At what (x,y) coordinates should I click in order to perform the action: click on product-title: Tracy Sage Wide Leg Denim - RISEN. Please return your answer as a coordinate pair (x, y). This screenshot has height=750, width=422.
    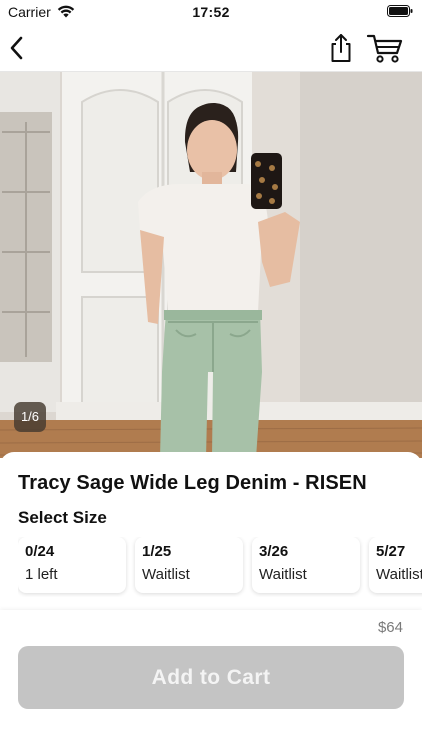
    Looking at the image, I should click on (192, 483).